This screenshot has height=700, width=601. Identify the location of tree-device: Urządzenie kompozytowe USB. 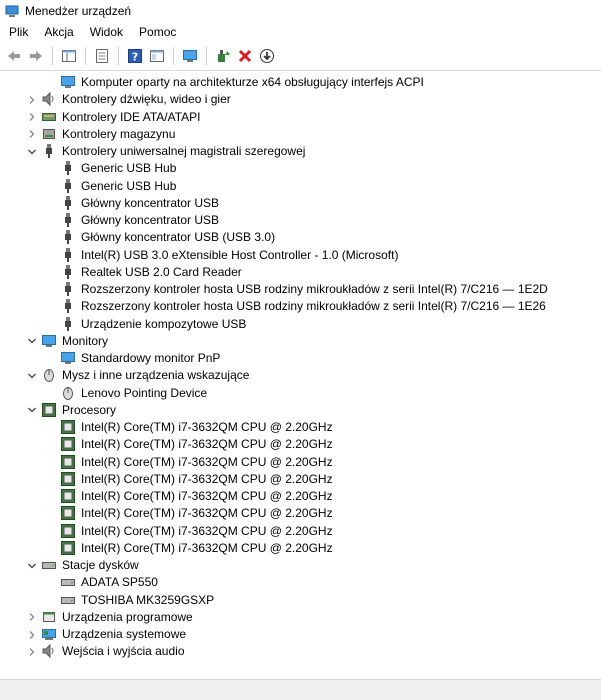
(300, 324).